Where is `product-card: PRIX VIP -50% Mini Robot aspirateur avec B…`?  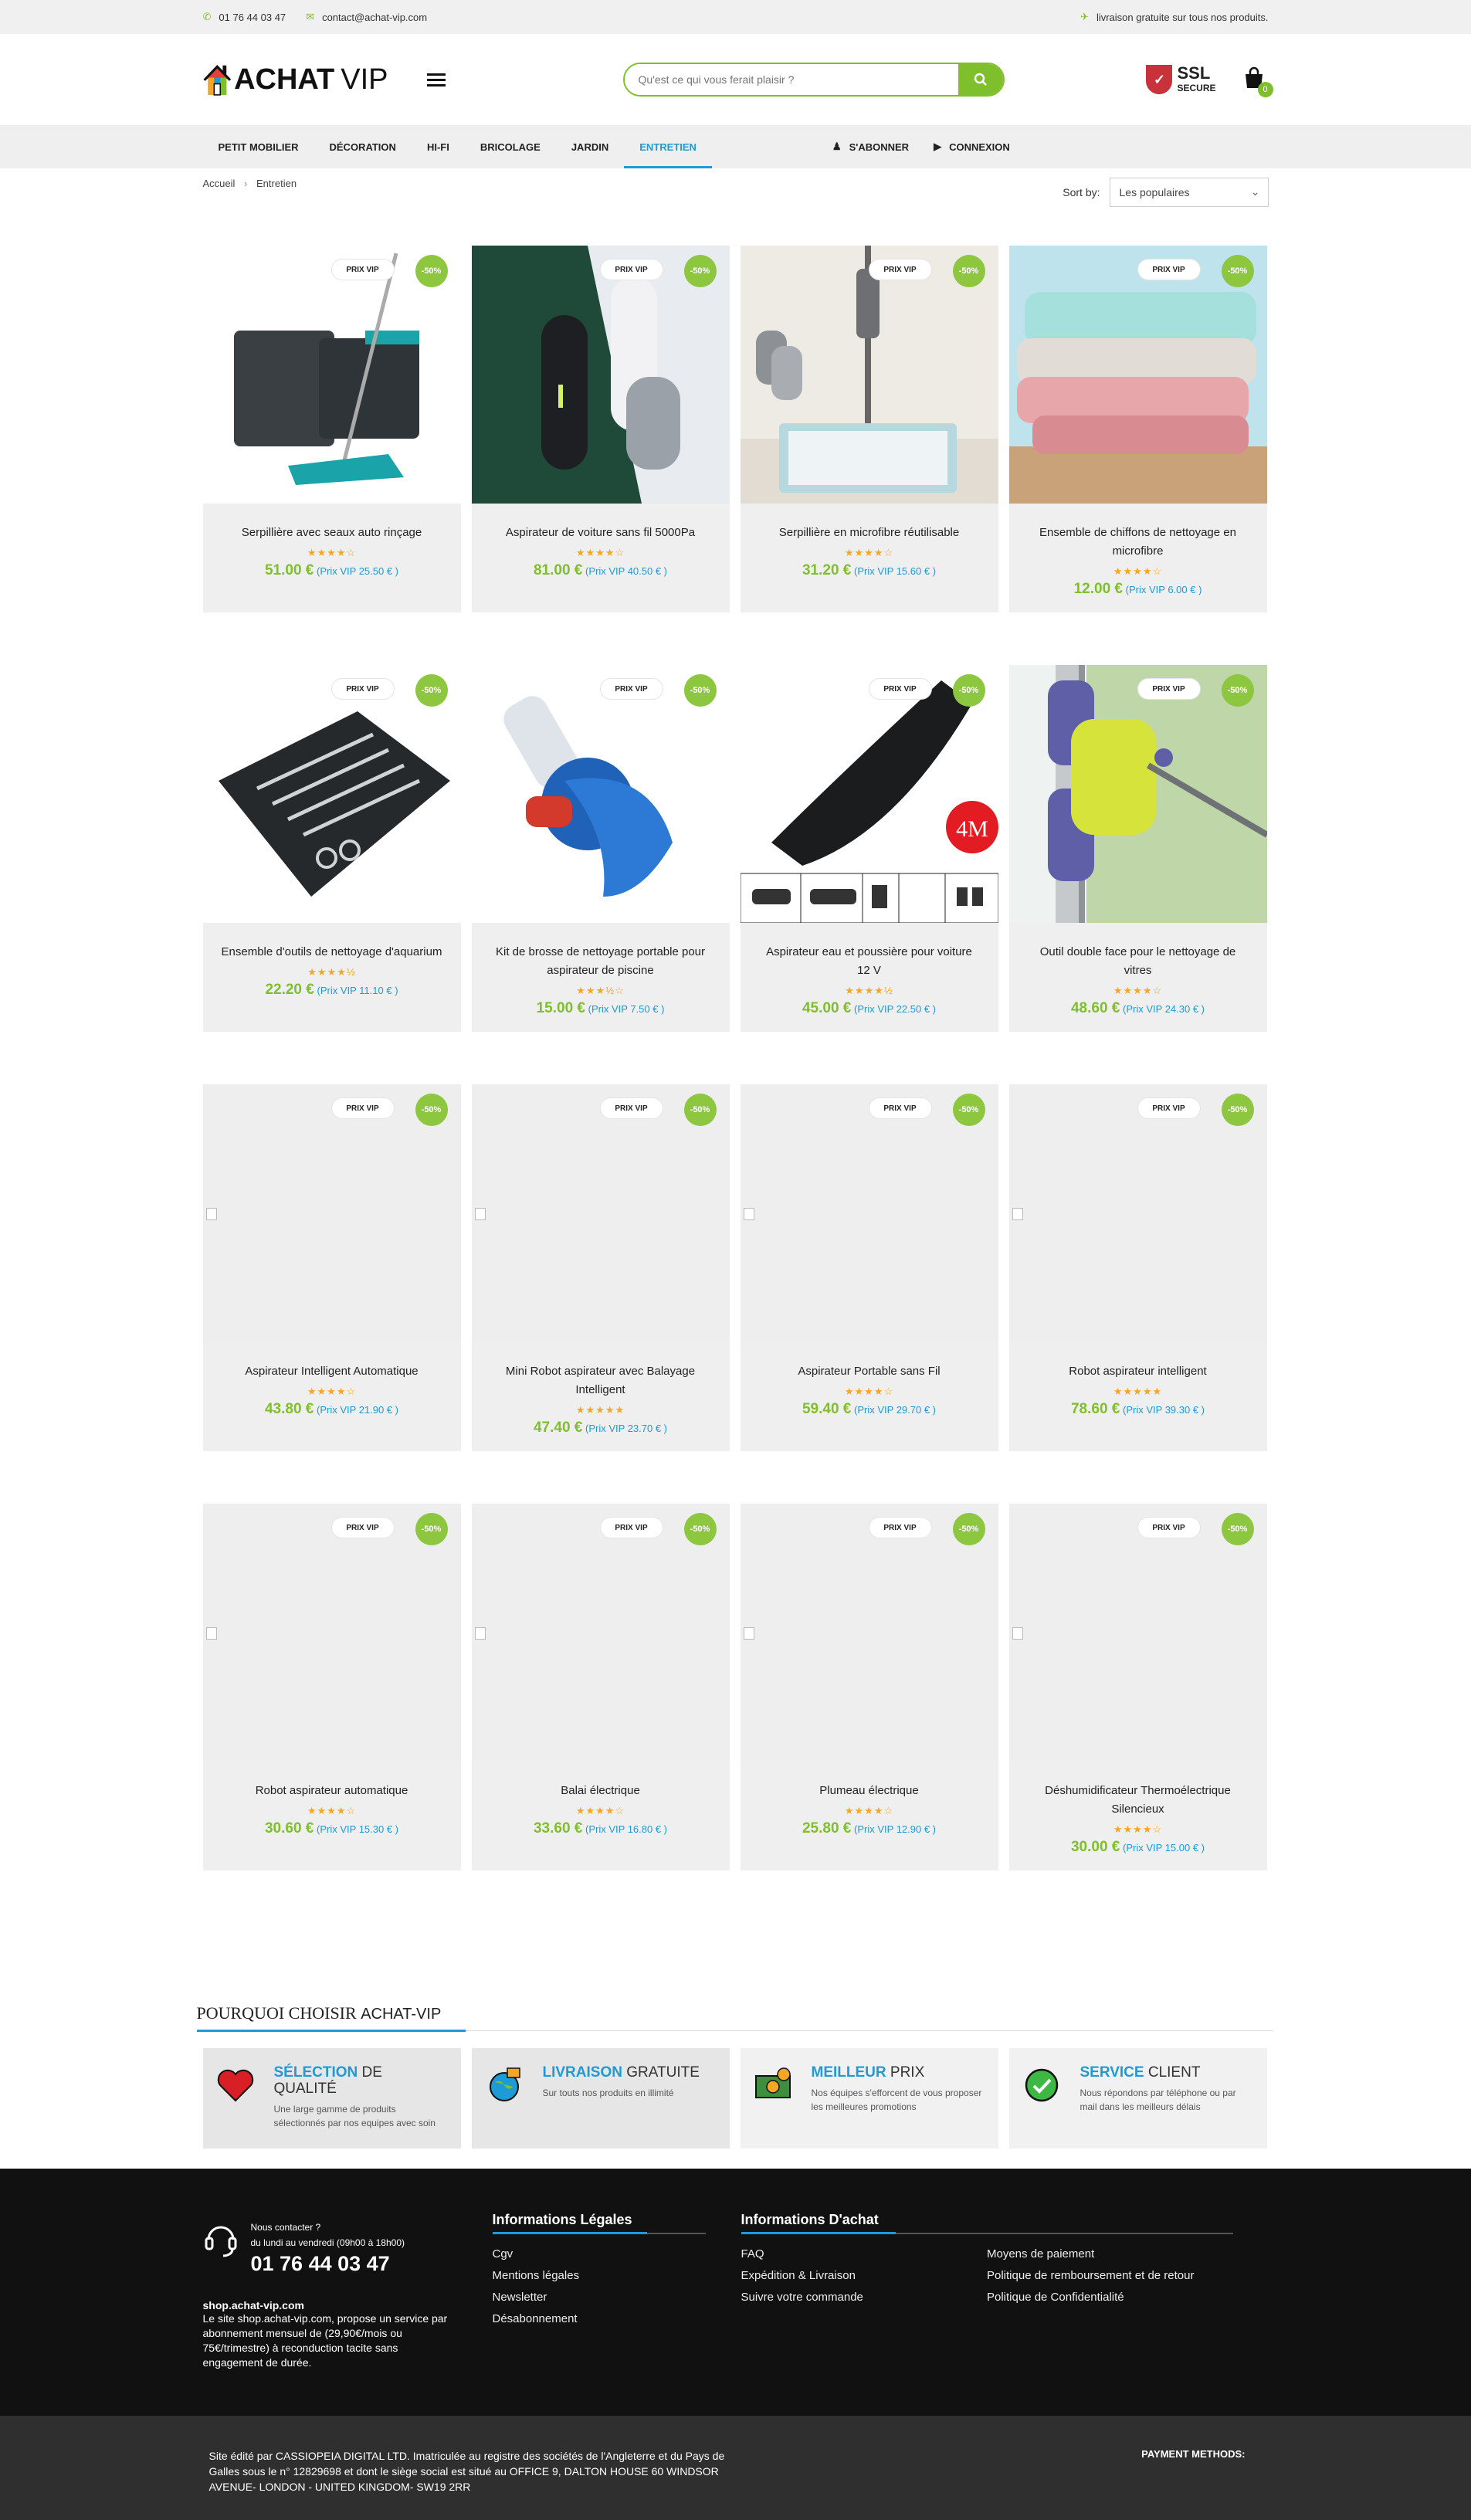
product-card: PRIX VIP -50% Mini Robot aspirateur avec B… is located at coordinates (600, 1267).